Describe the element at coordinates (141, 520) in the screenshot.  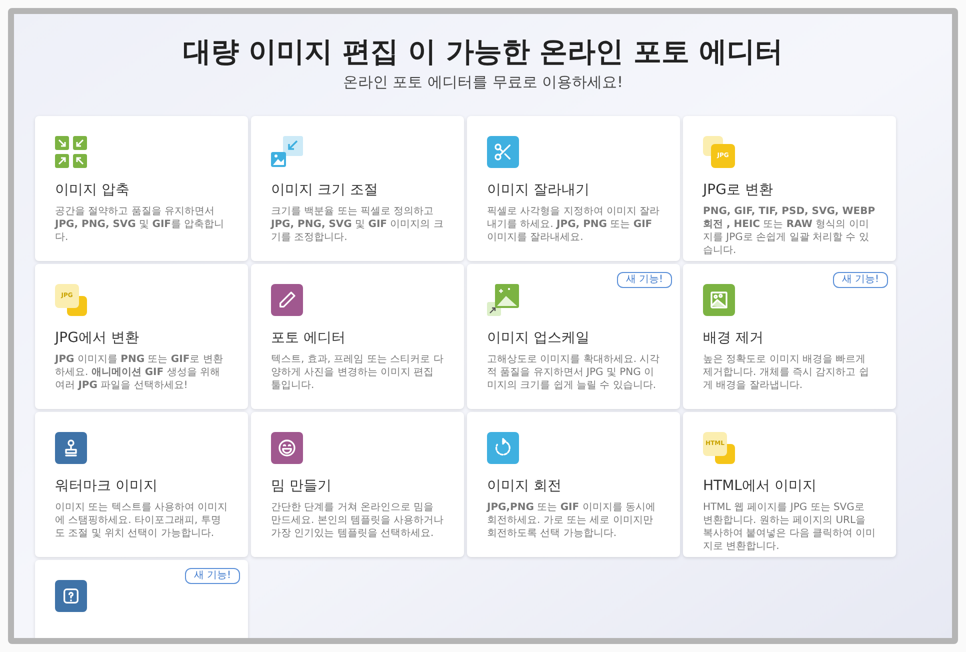
I see `tool-description: 이미지 또는 텍스트를 사용하여 이미지에 스탬핑하세요. 타이포그래피, 투명도 조절 및 위치 선택이 가능합니다.` at that location.